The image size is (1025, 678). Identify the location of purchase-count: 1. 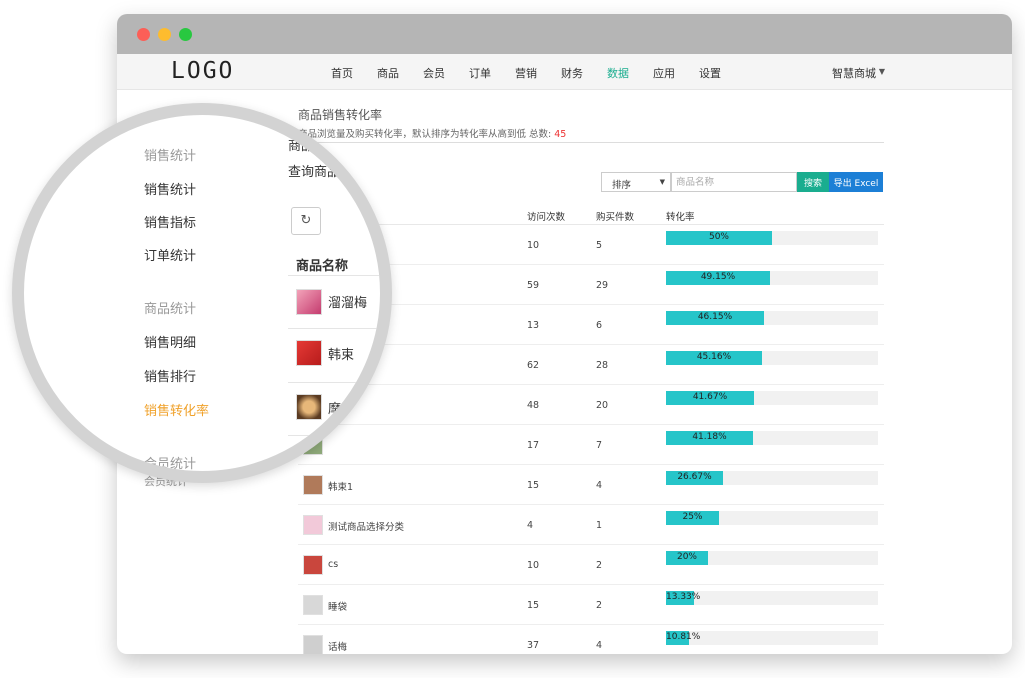
(599, 525).